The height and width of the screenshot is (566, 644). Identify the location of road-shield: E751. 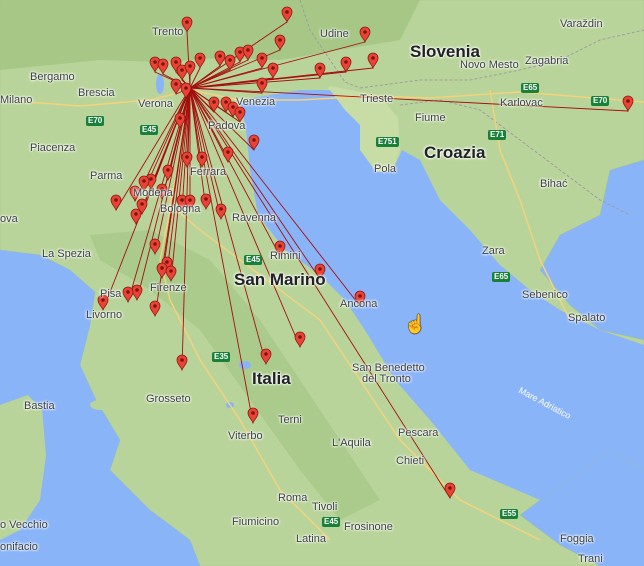
(387, 142).